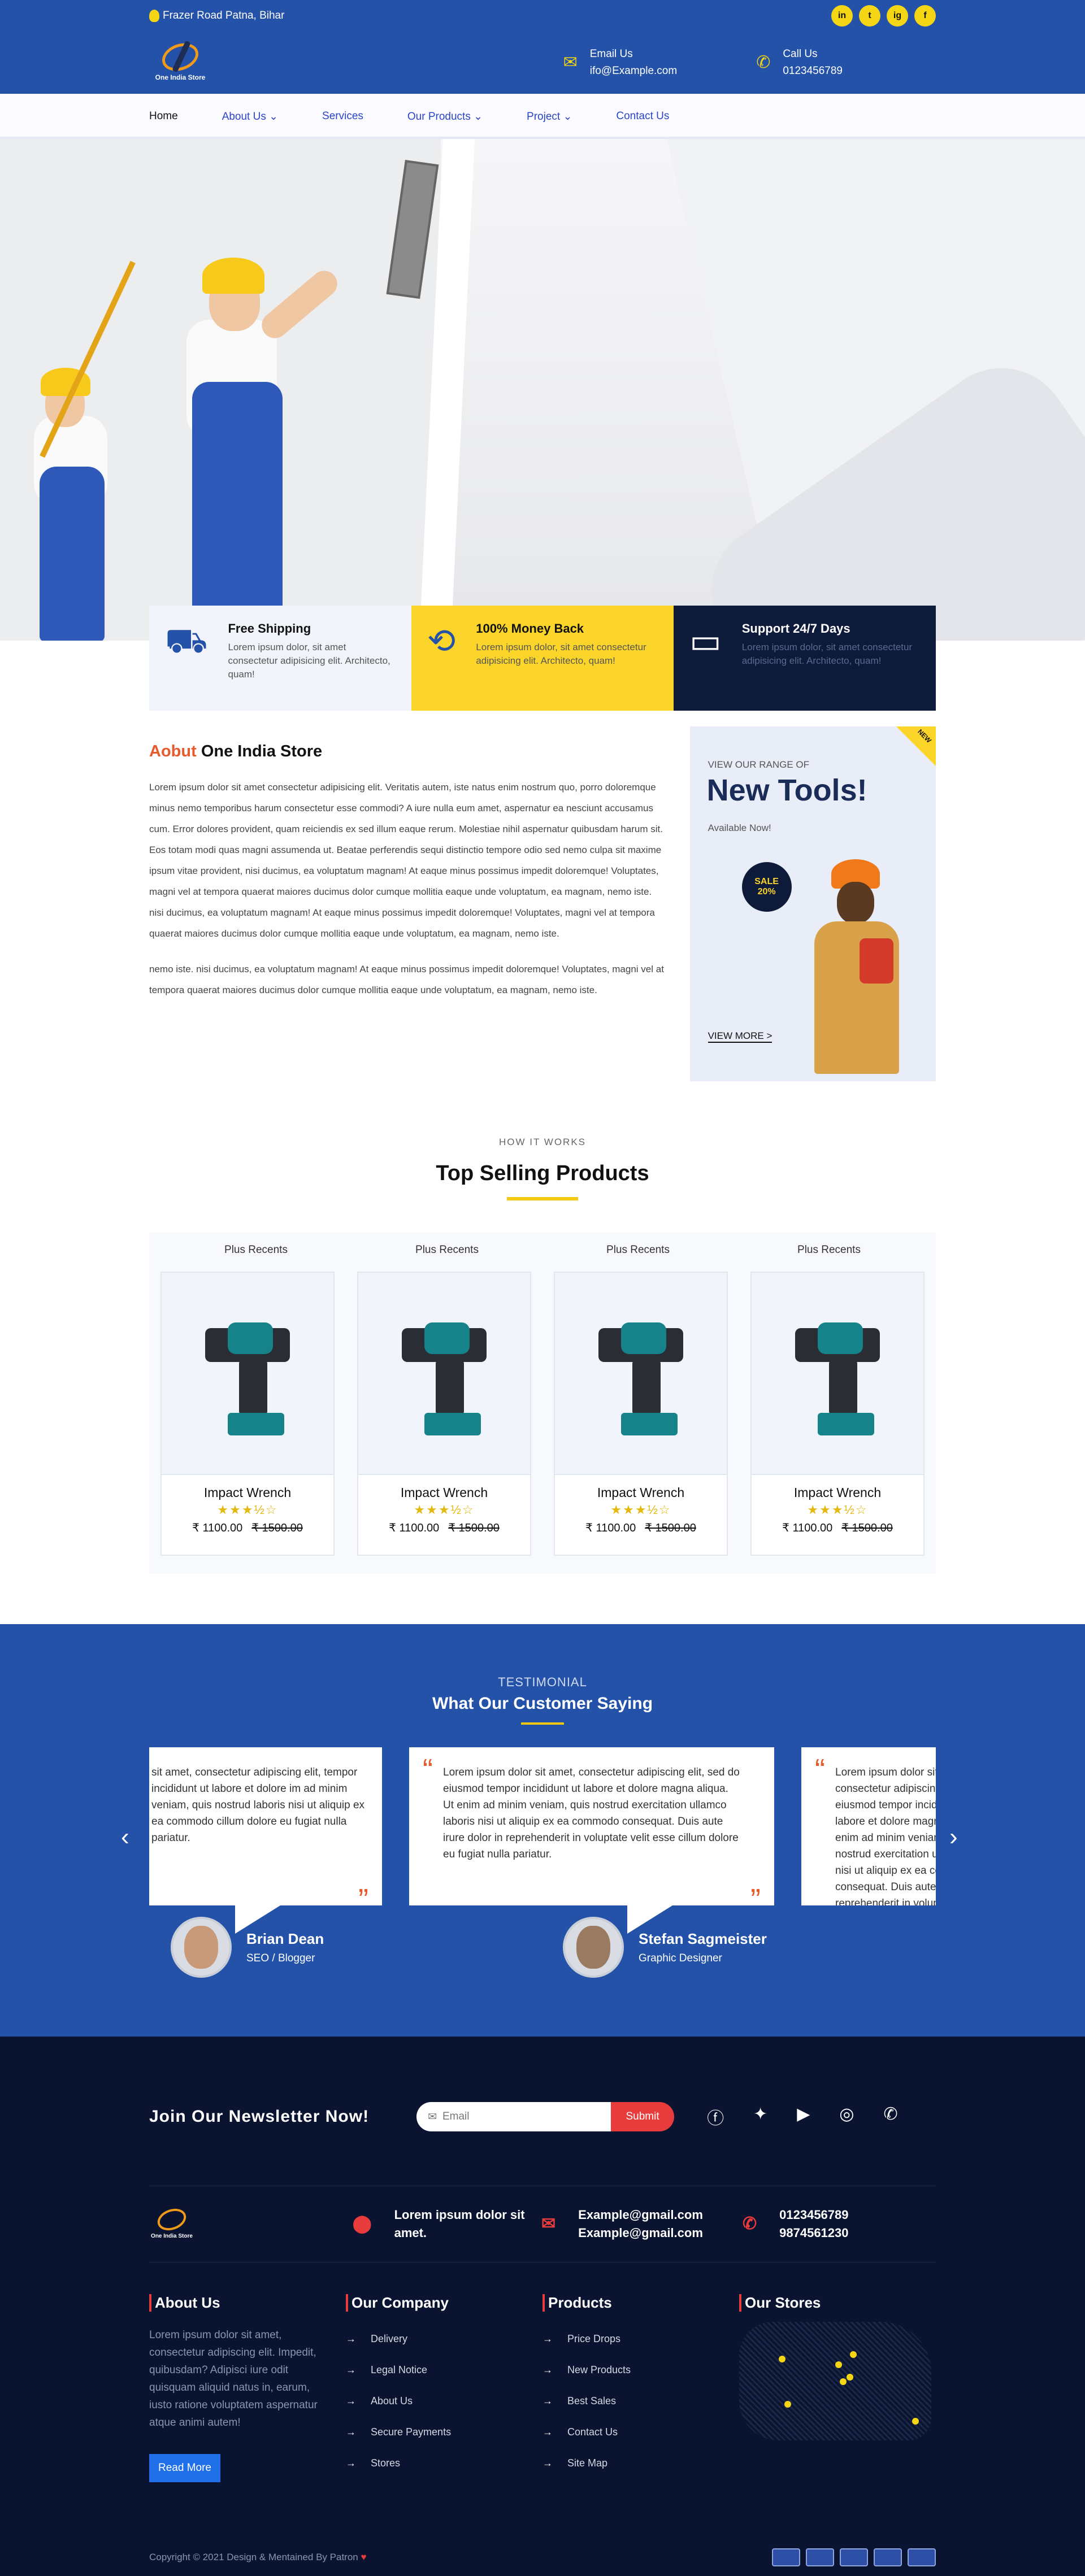 The image size is (1085, 2576). What do you see at coordinates (640, 2432) in the screenshot?
I see `footer-link: Contact Us` at bounding box center [640, 2432].